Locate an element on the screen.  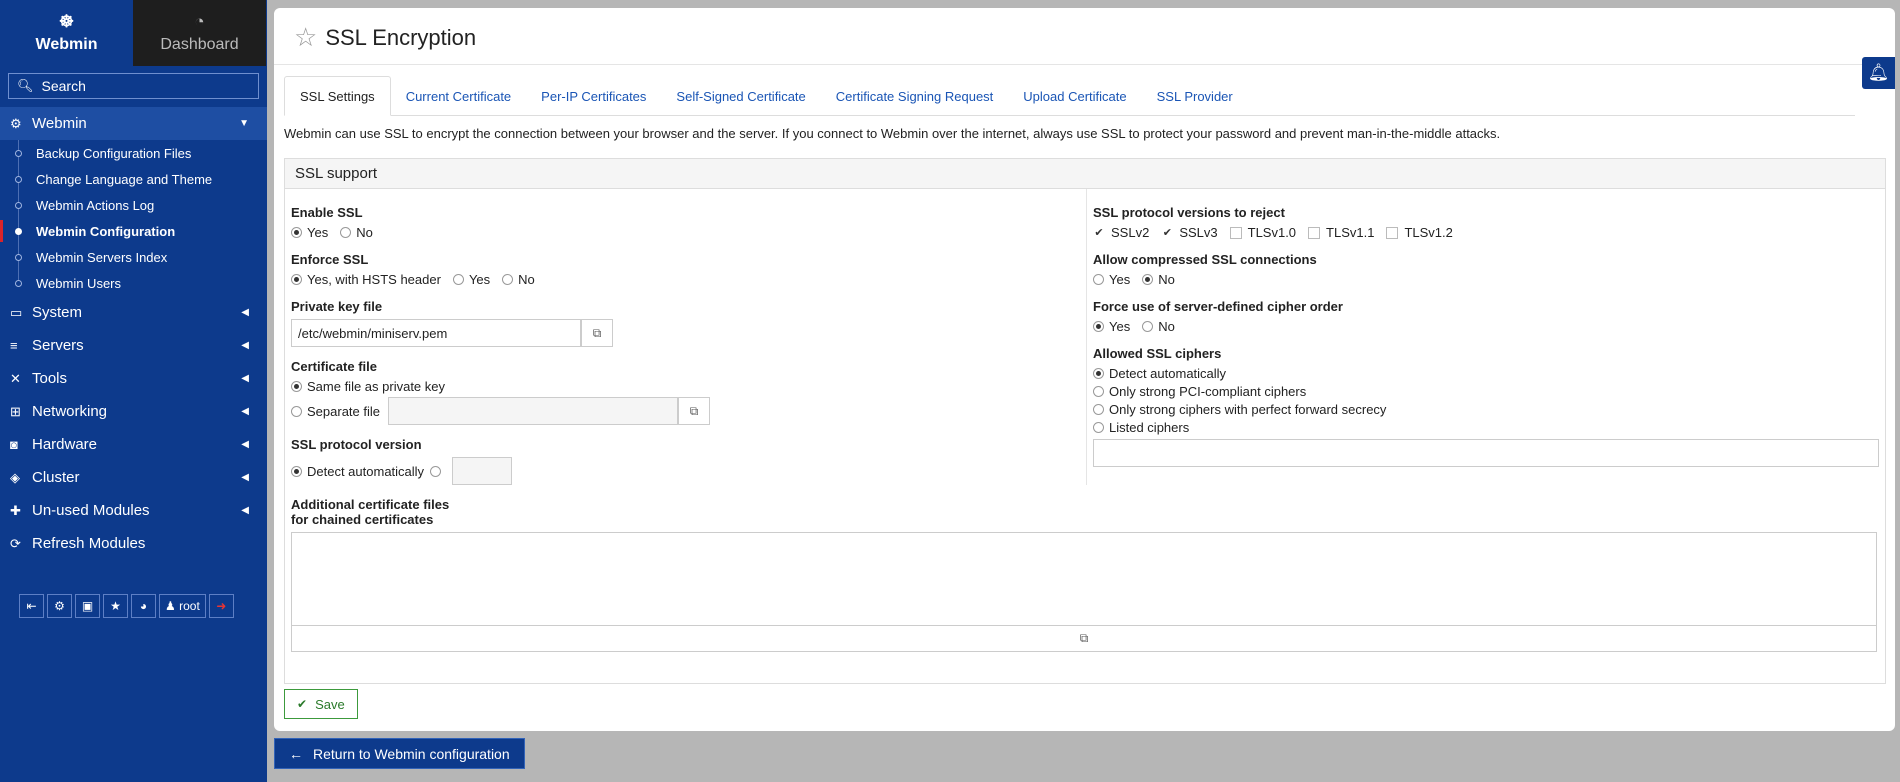
category-label: Refresh Modules is located at coordinates (89, 543).